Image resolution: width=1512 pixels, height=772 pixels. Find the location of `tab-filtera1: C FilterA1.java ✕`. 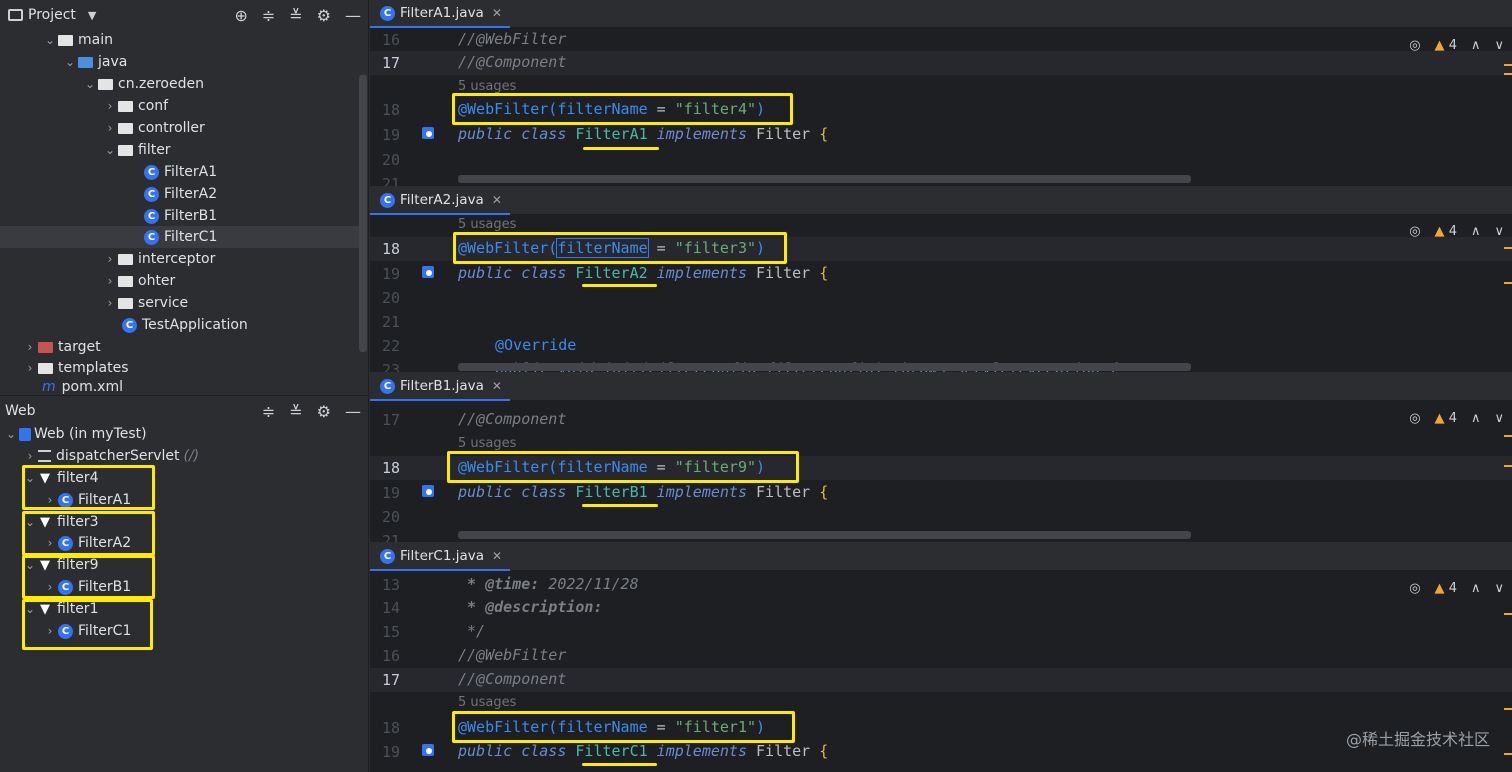

tab-filtera1: C FilterA1.java ✕ is located at coordinates (440, 14).